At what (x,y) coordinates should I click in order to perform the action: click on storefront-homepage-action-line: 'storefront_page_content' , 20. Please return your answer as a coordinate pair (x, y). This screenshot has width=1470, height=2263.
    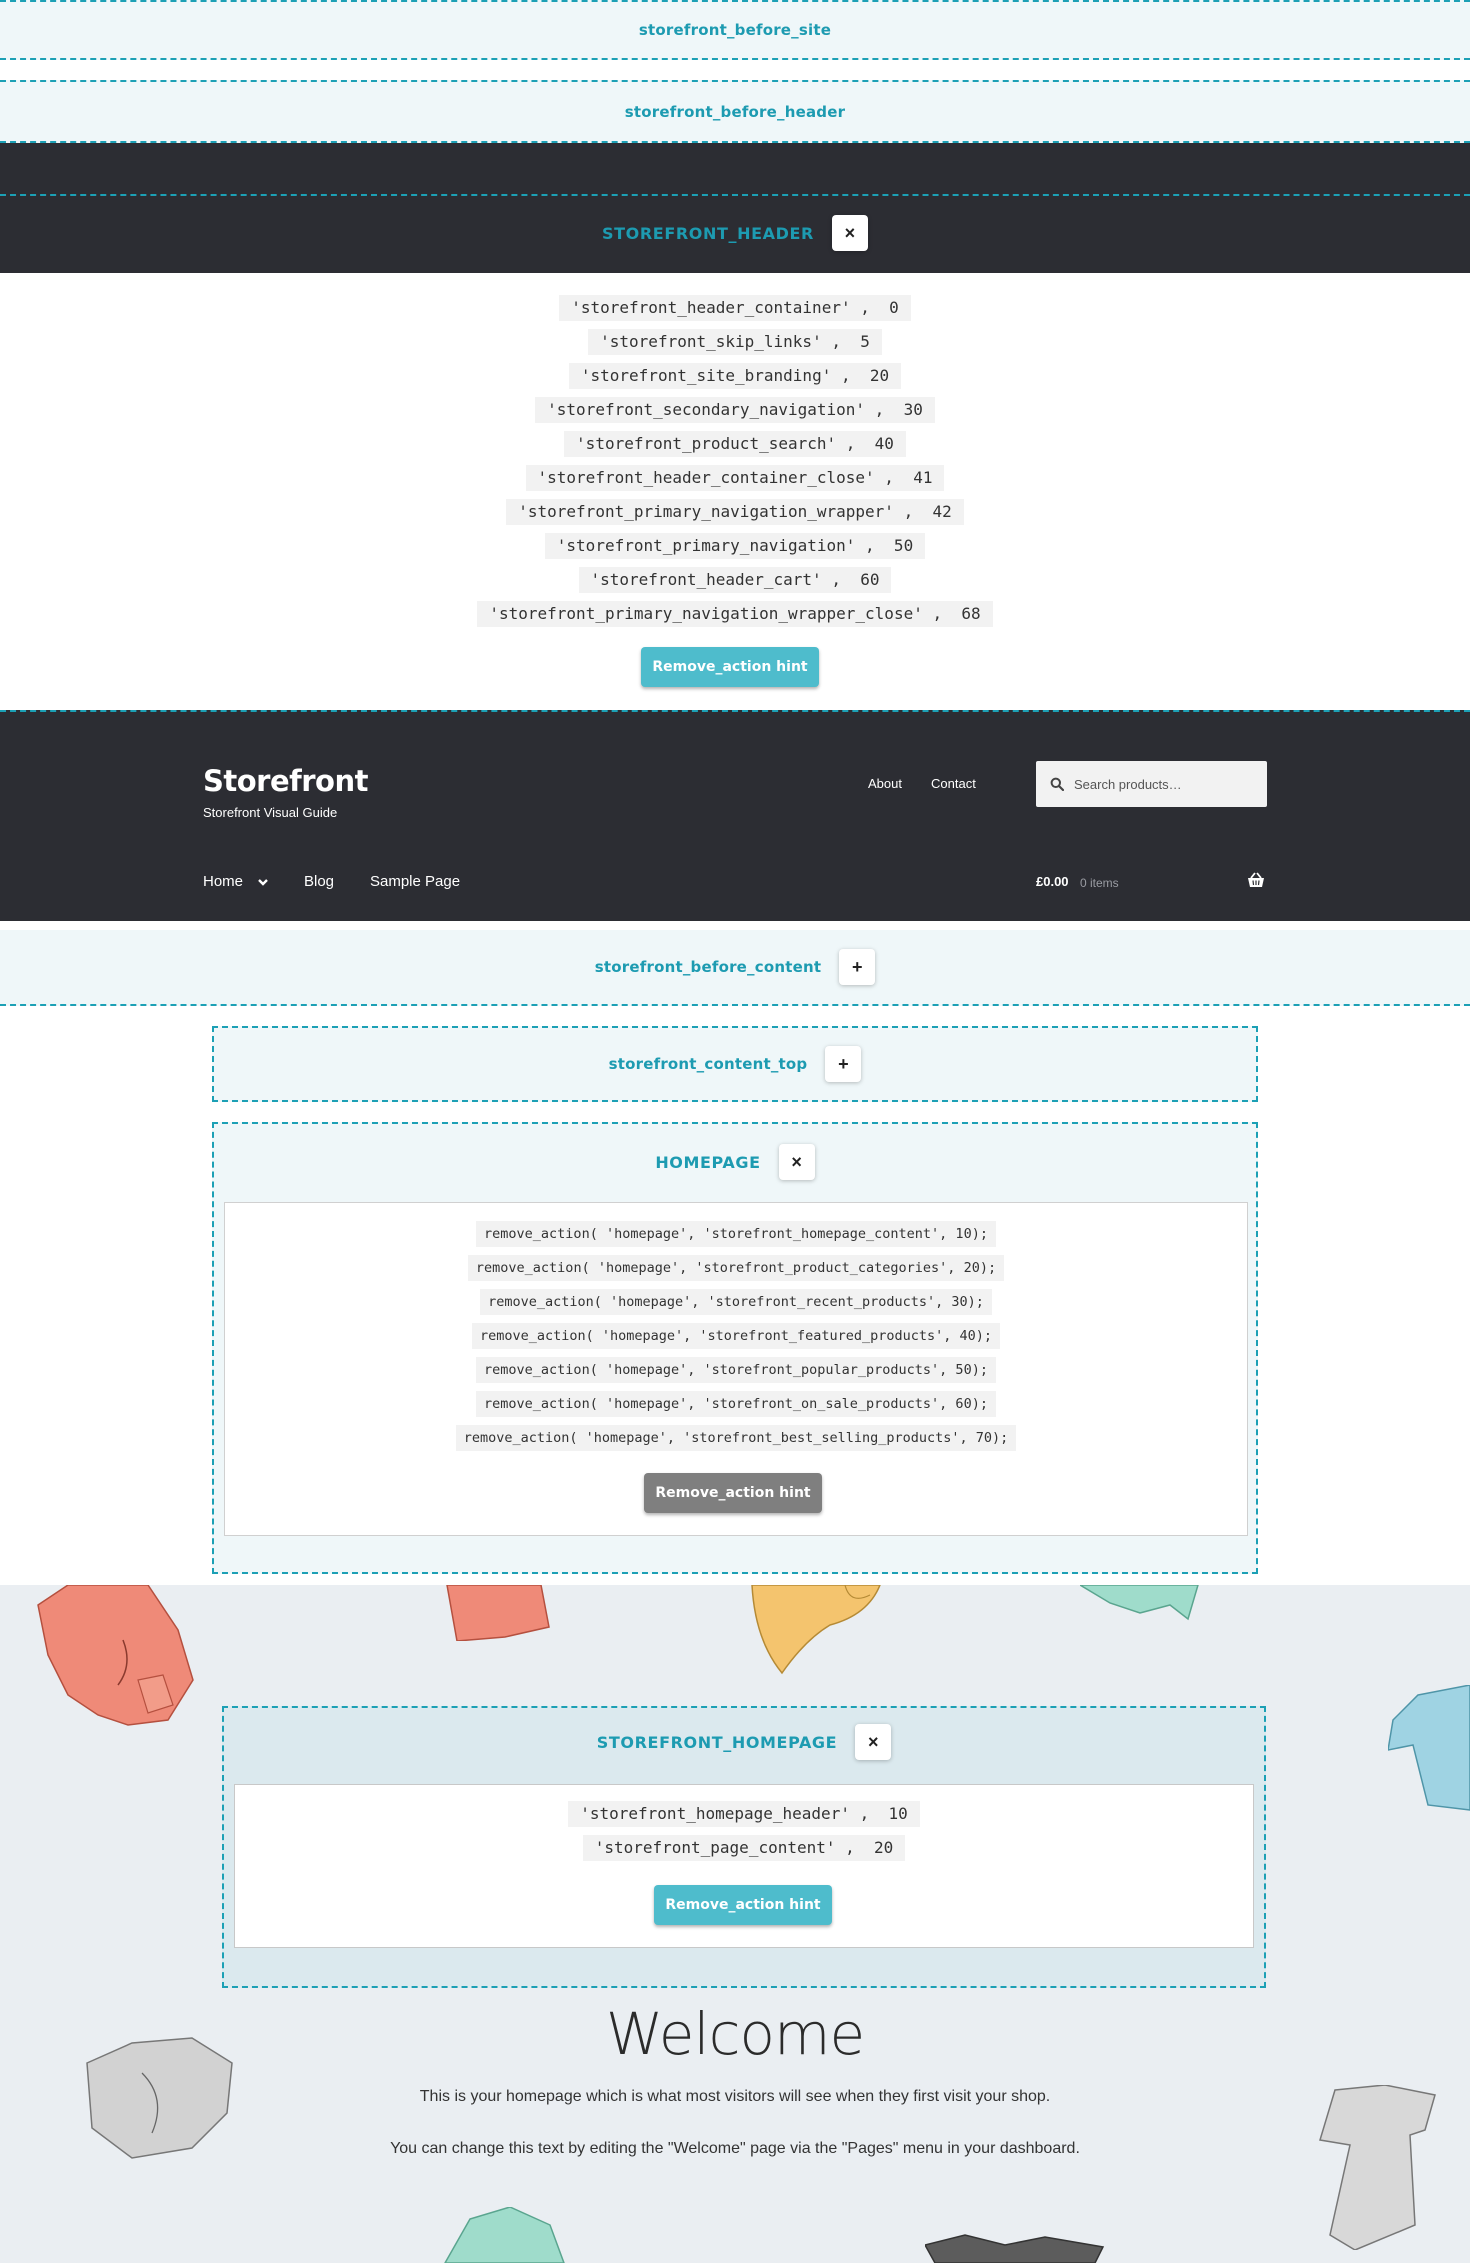
    Looking at the image, I should click on (744, 1848).